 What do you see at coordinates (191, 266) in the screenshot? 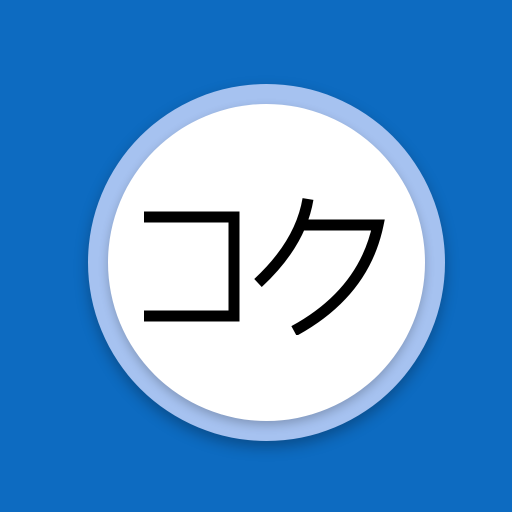
I see `kana-ko-stroke` at bounding box center [191, 266].